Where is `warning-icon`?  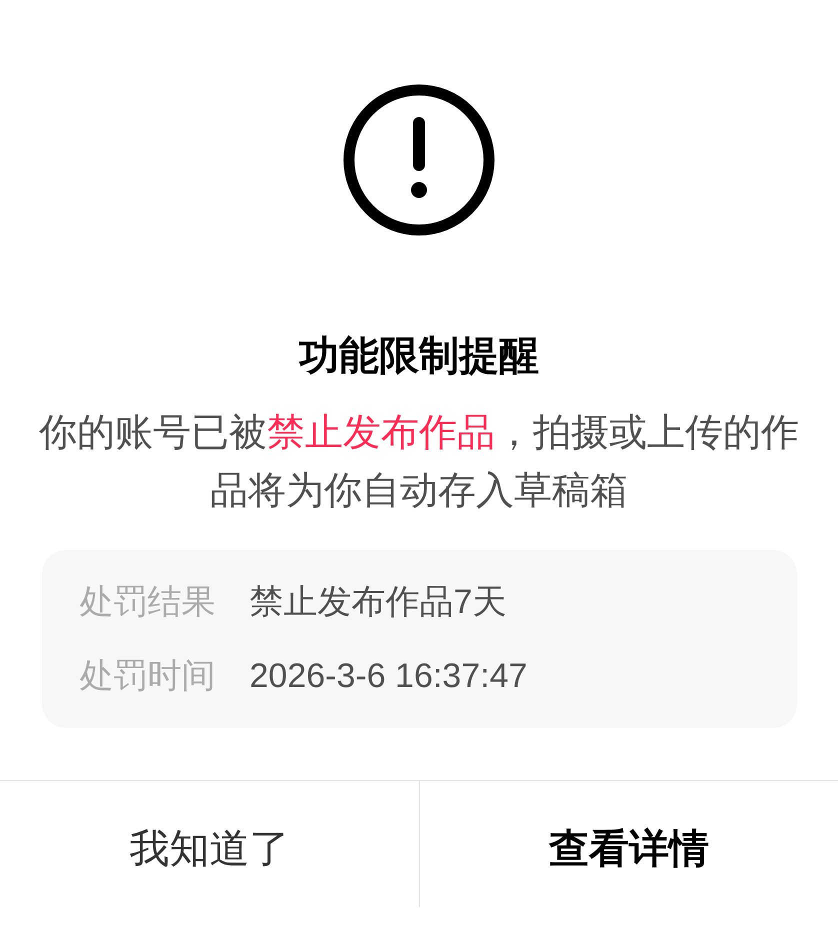
warning-icon is located at coordinates (419, 160).